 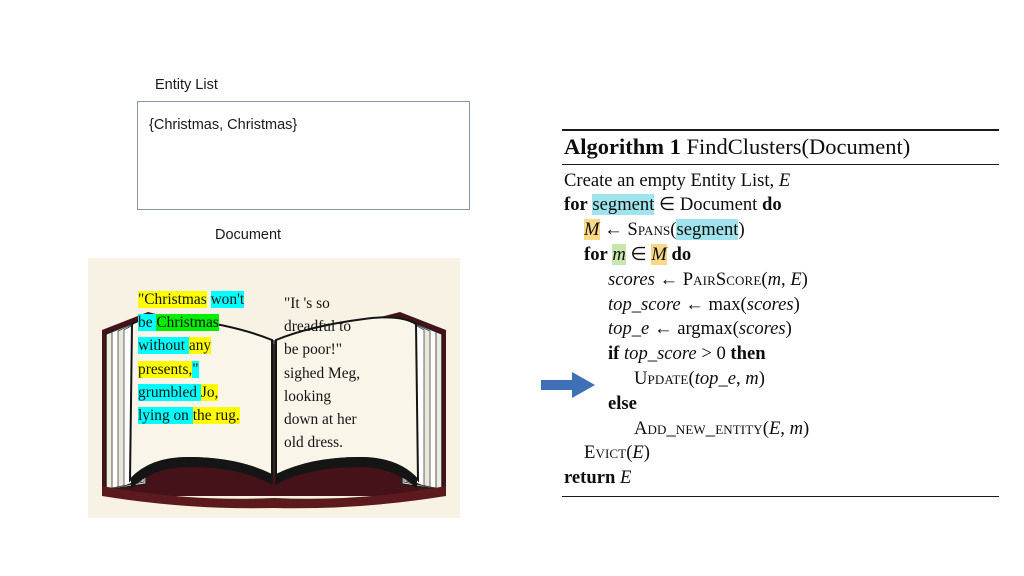 I want to click on document-text-line: grumbled Jo,, so click(x=191, y=392).